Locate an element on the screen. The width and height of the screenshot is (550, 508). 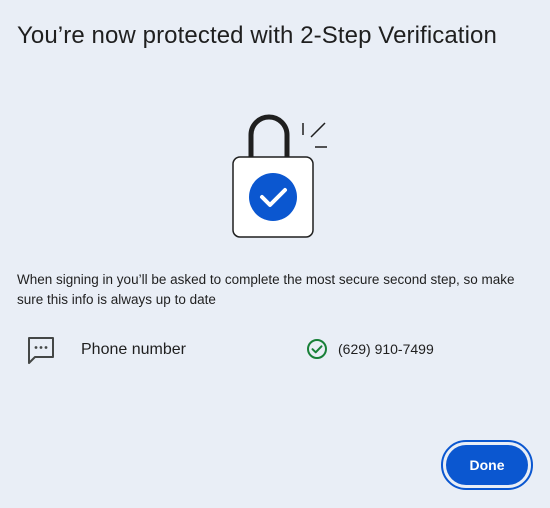
done-button-label: Done is located at coordinates (487, 465).